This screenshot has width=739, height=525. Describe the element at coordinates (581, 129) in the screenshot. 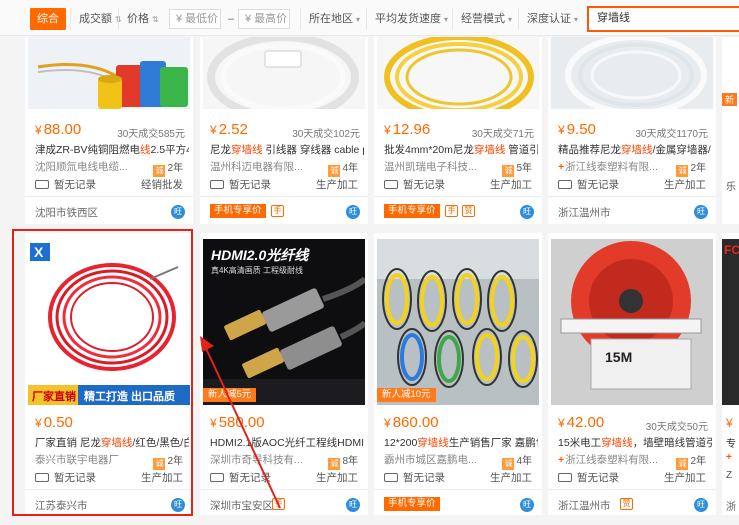

I see `price-value: 9.50` at that location.